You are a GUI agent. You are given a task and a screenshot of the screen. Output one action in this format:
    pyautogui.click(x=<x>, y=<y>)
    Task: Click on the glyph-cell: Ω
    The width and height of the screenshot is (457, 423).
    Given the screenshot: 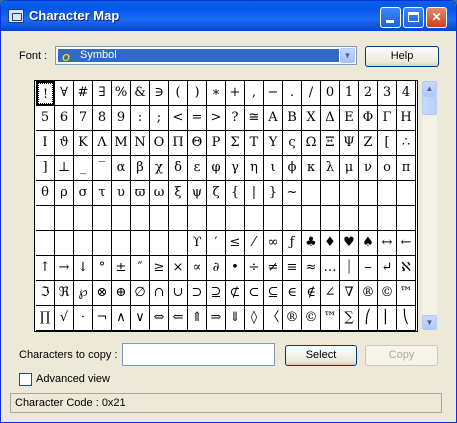 What is the action you would take?
    pyautogui.click(x=311, y=143)
    